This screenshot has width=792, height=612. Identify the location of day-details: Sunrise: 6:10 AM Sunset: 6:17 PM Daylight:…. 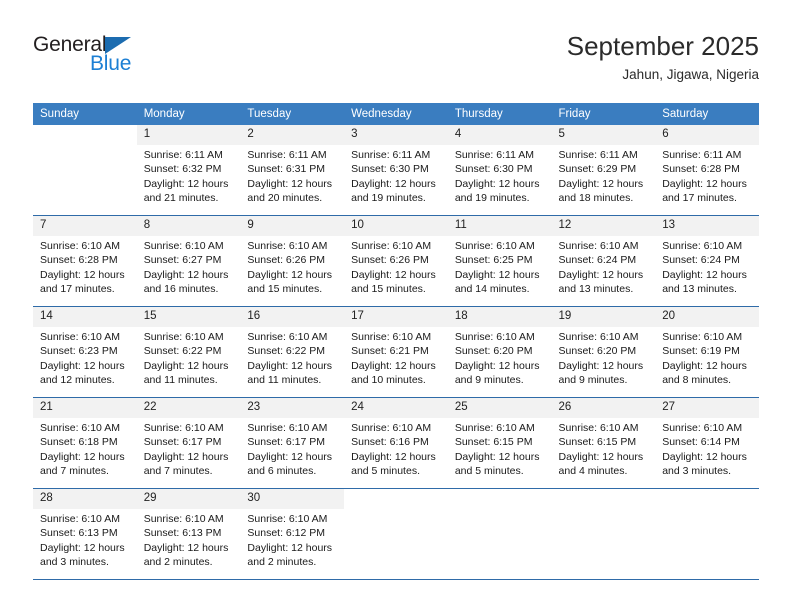
(189, 448).